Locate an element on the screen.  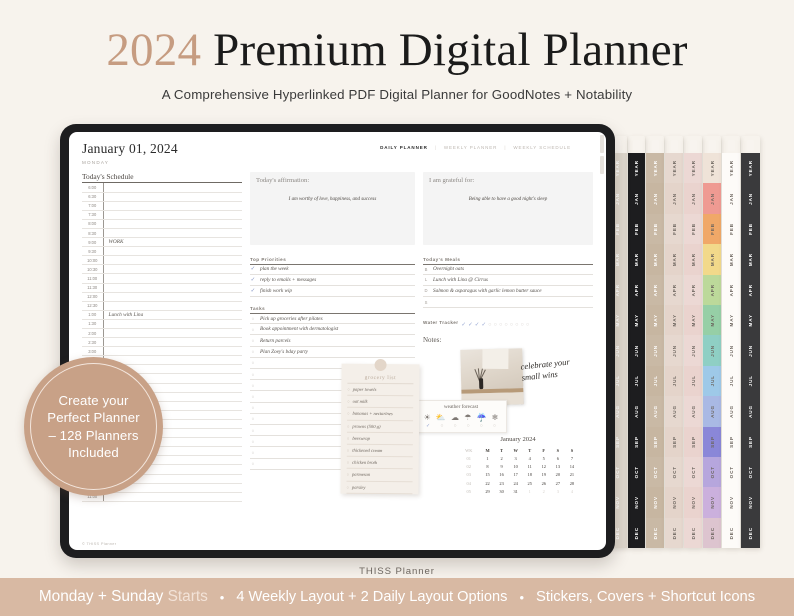
schedule-row: 7:00 is located at coordinates (162, 206).